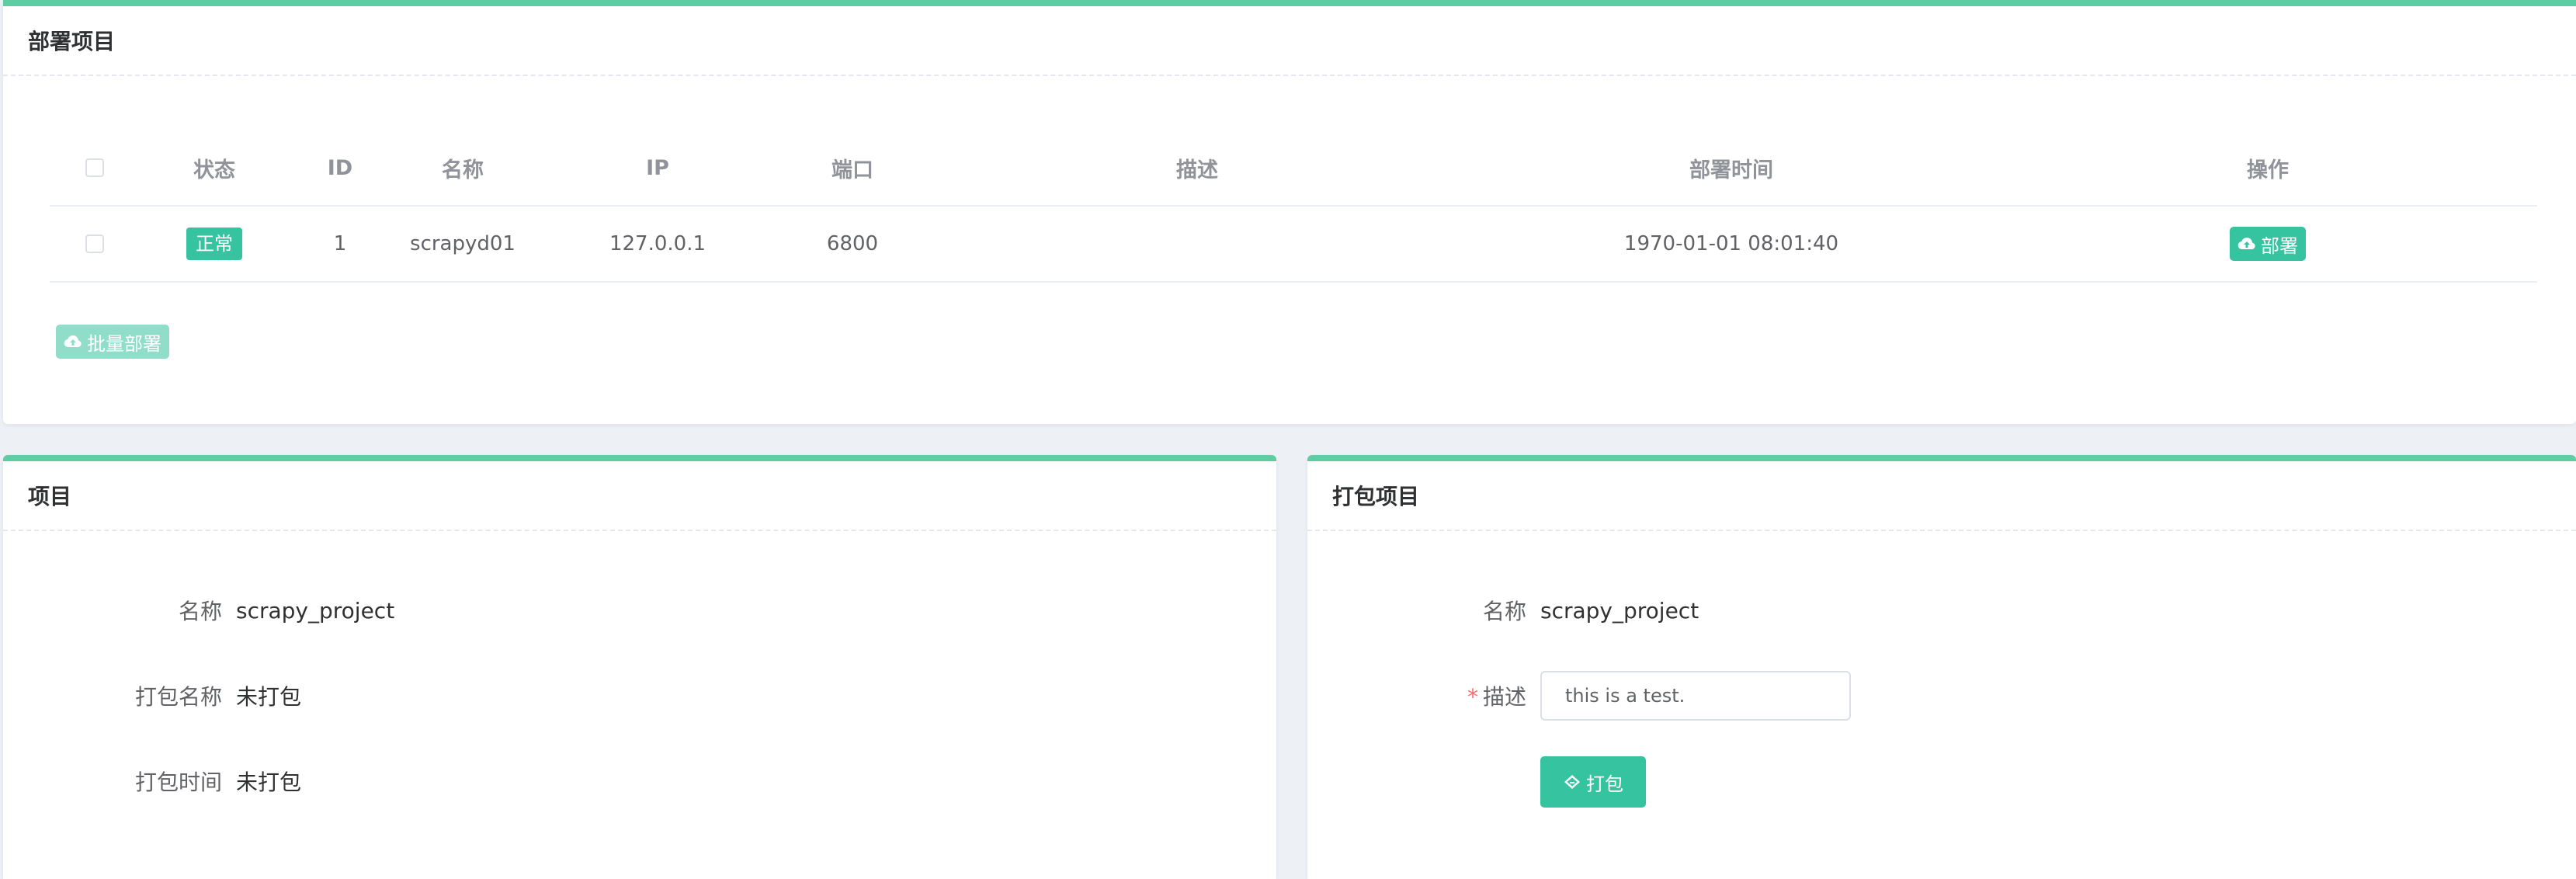  What do you see at coordinates (340, 243) in the screenshot?
I see `cell-id: 1` at bounding box center [340, 243].